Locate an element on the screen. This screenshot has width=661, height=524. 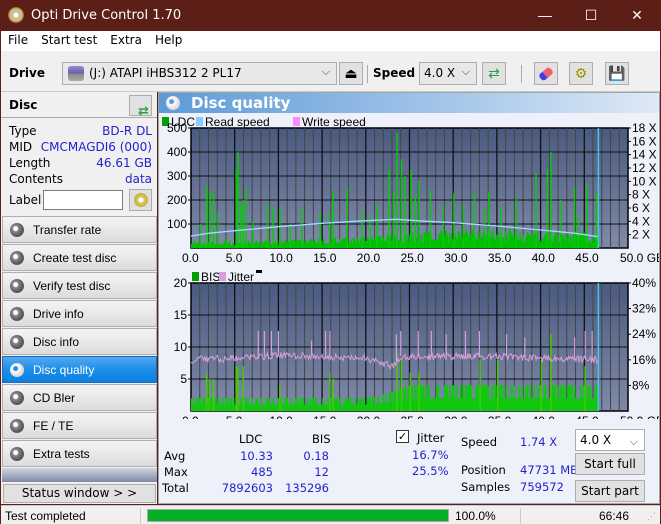
nav-cd-bler: CD Bler is located at coordinates (79, 397).